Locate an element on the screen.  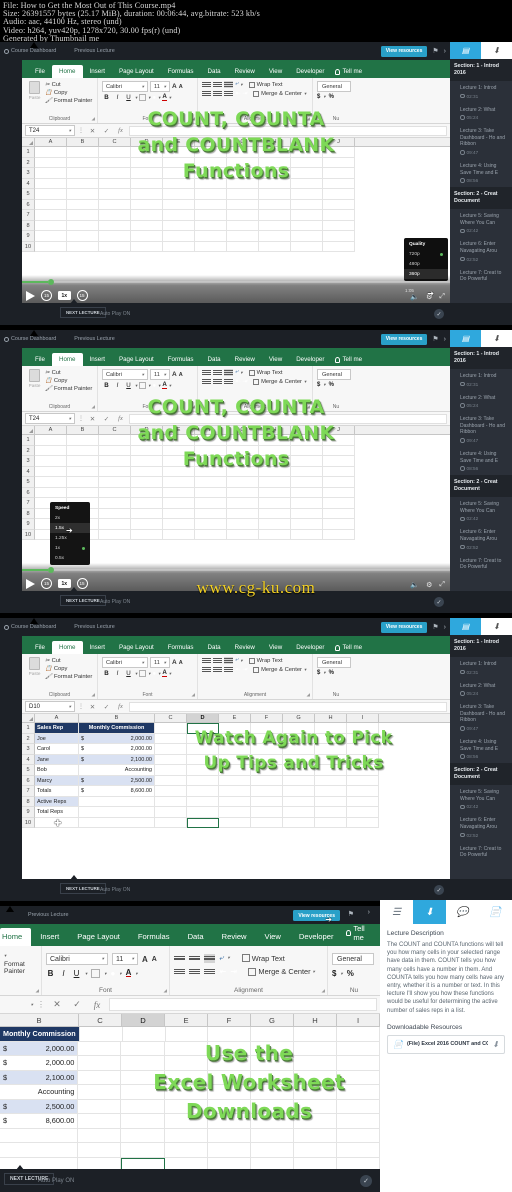
flag-icon: ⚑ is located at coordinates (351, 914).